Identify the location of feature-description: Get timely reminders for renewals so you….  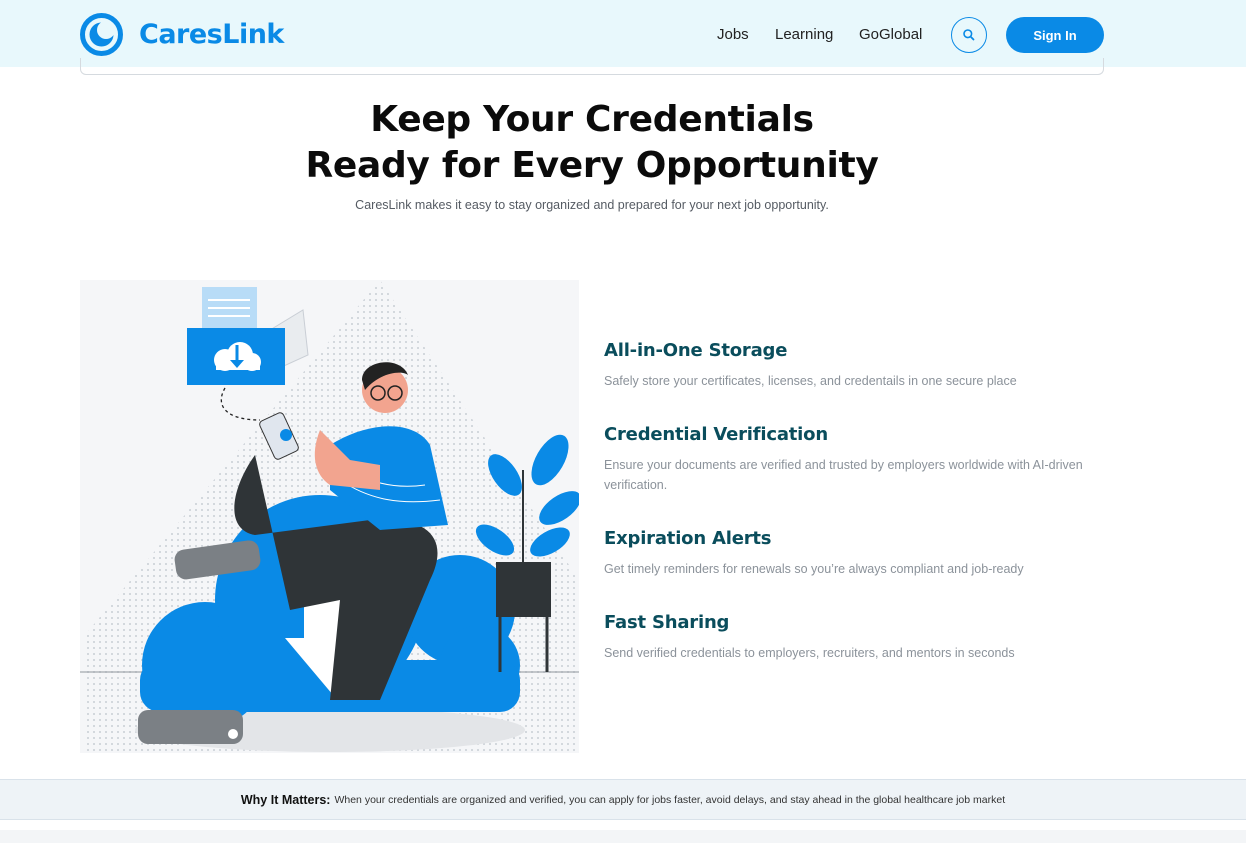
(814, 569).